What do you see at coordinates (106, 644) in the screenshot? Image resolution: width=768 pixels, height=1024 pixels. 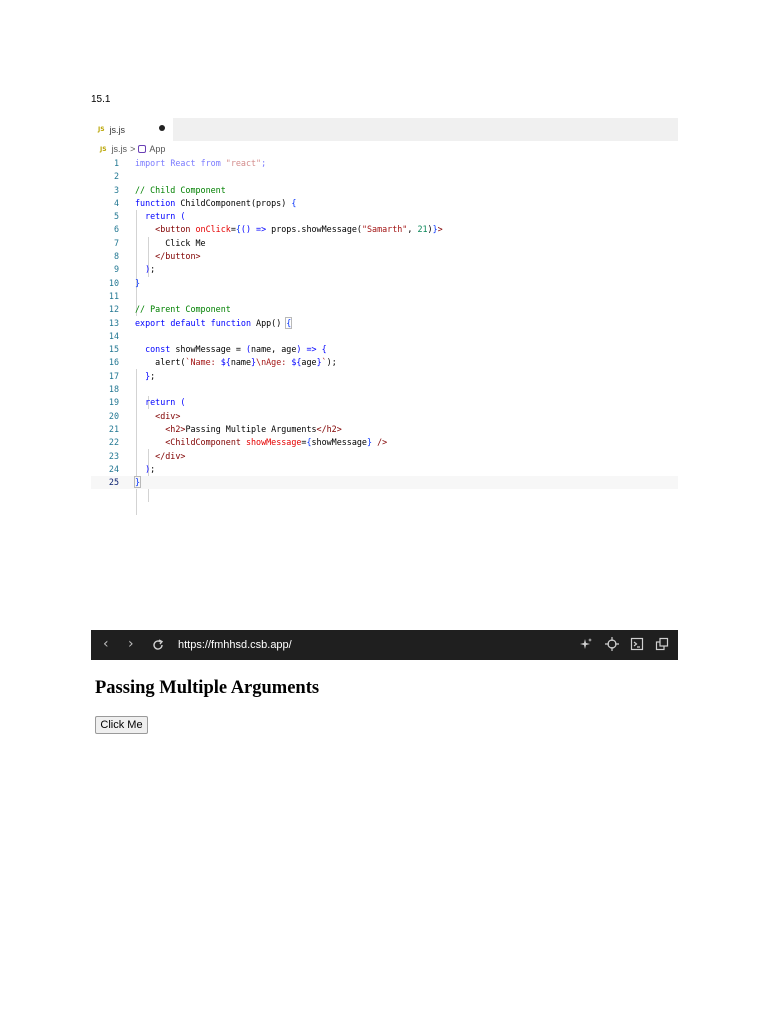 I see `chevron-left-icon: ‹` at bounding box center [106, 644].